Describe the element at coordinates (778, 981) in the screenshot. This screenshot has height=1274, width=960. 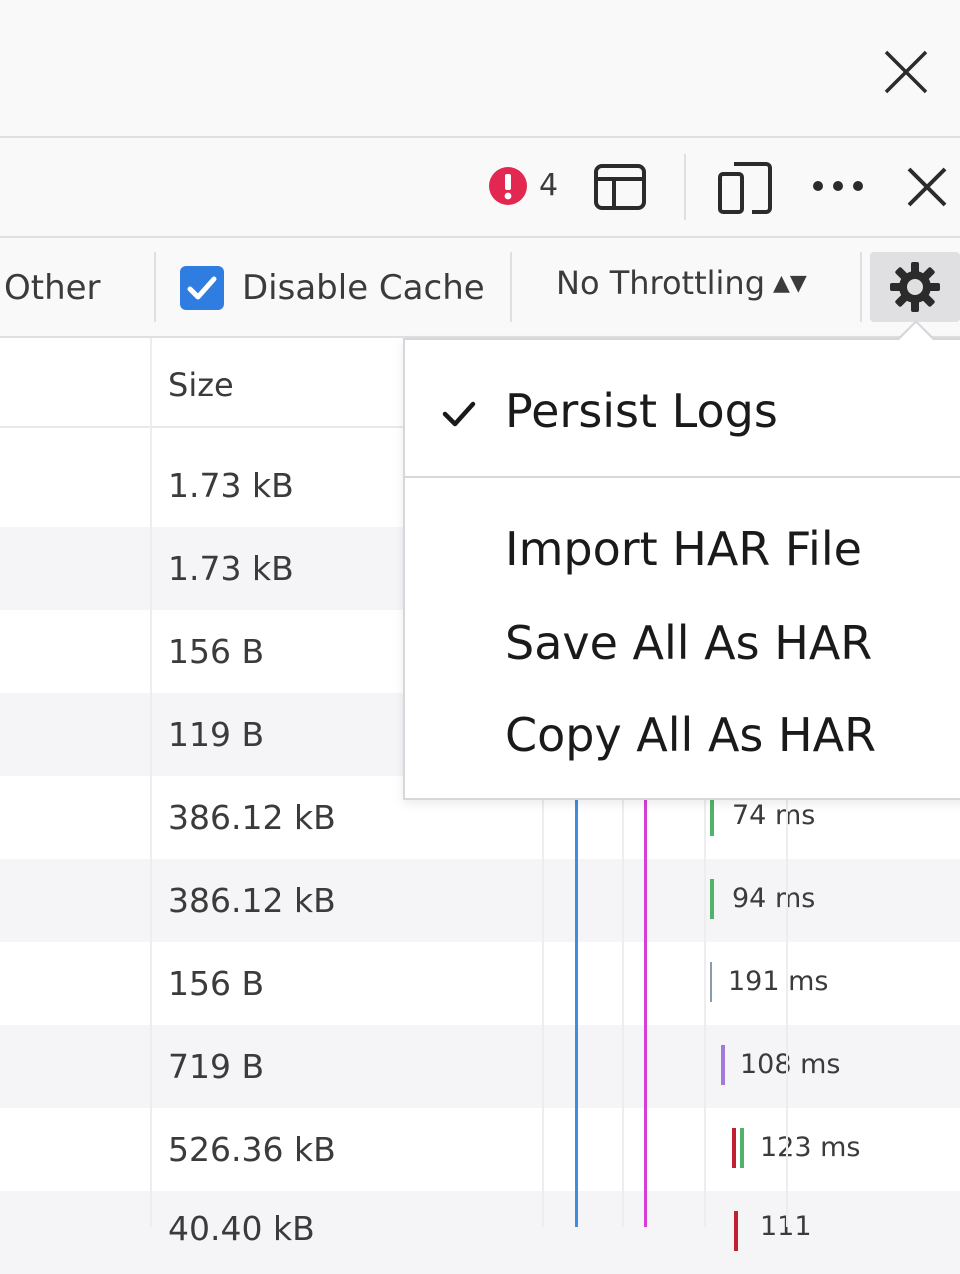
I see `time-cell: 191 ms` at that location.